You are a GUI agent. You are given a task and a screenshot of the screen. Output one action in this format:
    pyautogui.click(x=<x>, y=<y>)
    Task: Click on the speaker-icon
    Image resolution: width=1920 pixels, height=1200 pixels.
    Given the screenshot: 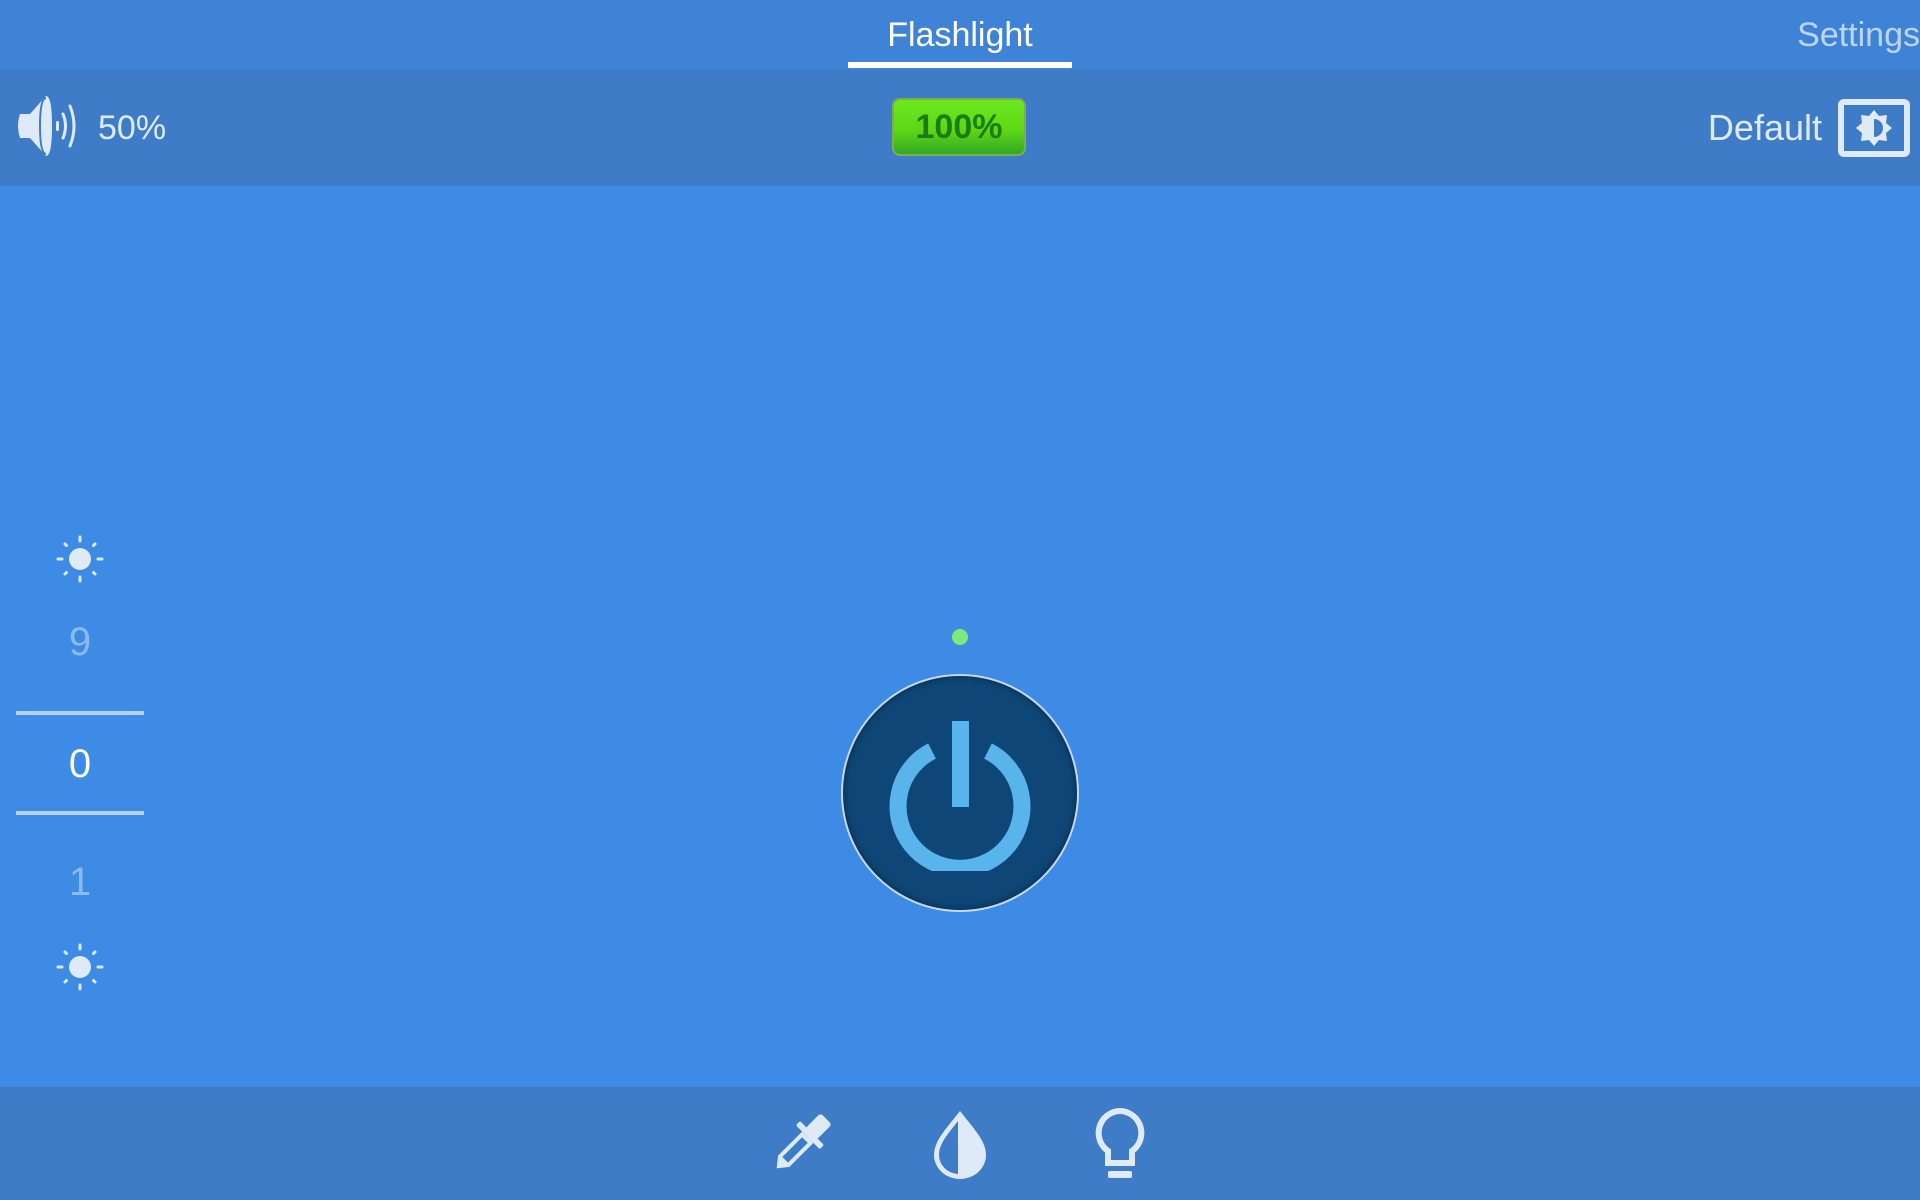 What is the action you would take?
    pyautogui.click(x=49, y=128)
    